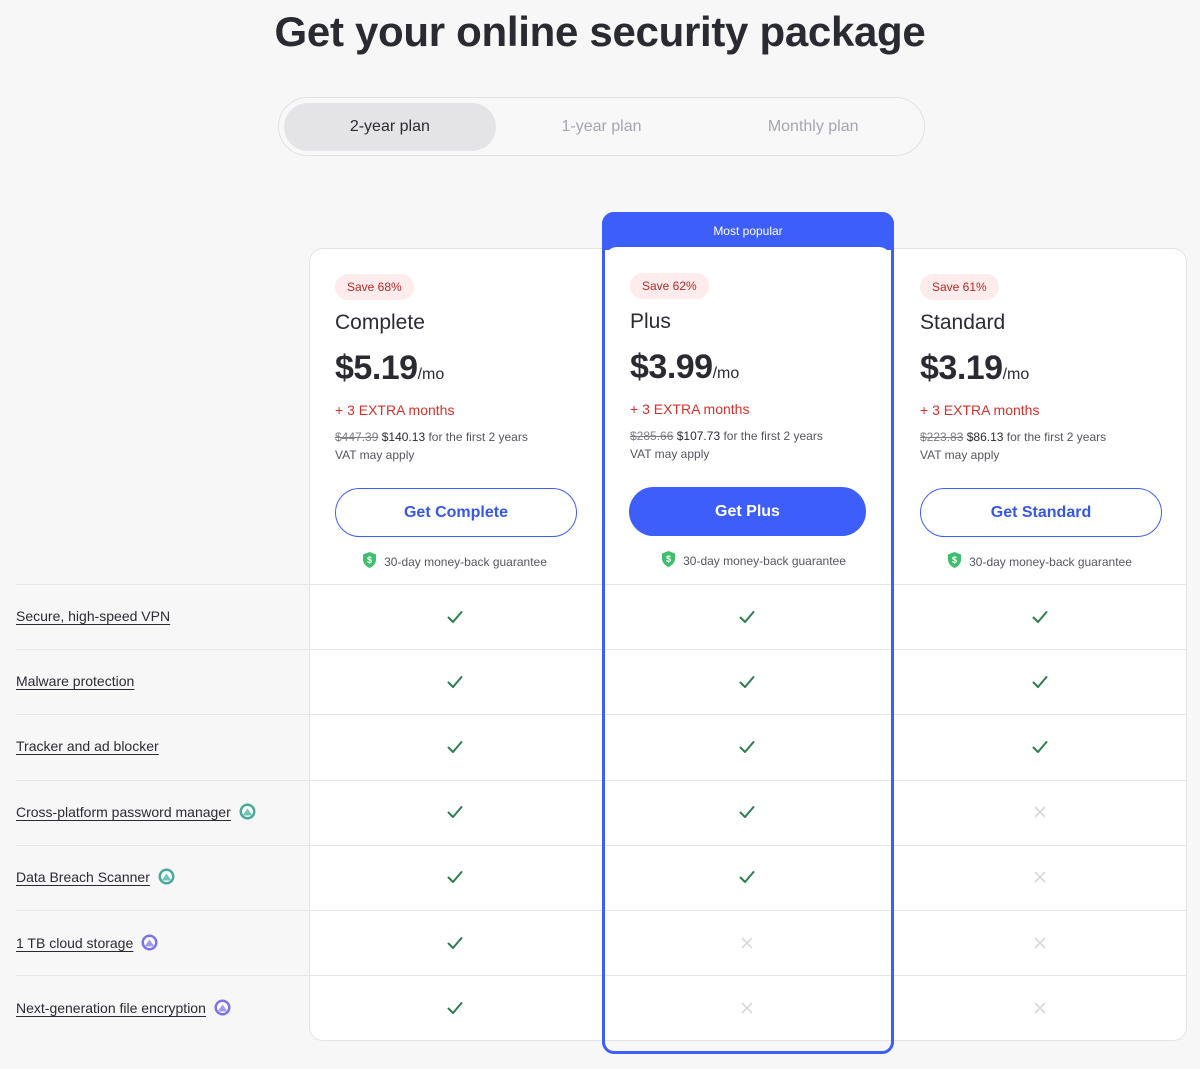 The image size is (1200, 1069). What do you see at coordinates (961, 368) in the screenshot?
I see `price-amount: $3.19` at bounding box center [961, 368].